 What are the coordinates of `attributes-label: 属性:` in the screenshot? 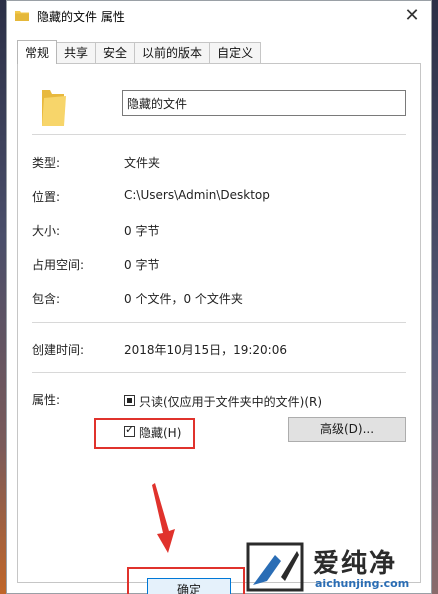 It's located at (46, 400).